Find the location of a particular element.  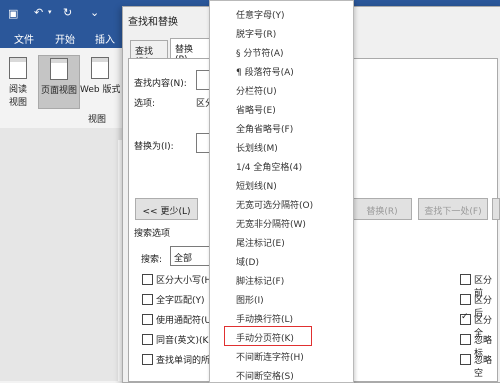

whole-word-label: 全字匹配(Y) is located at coordinates (180, 301).